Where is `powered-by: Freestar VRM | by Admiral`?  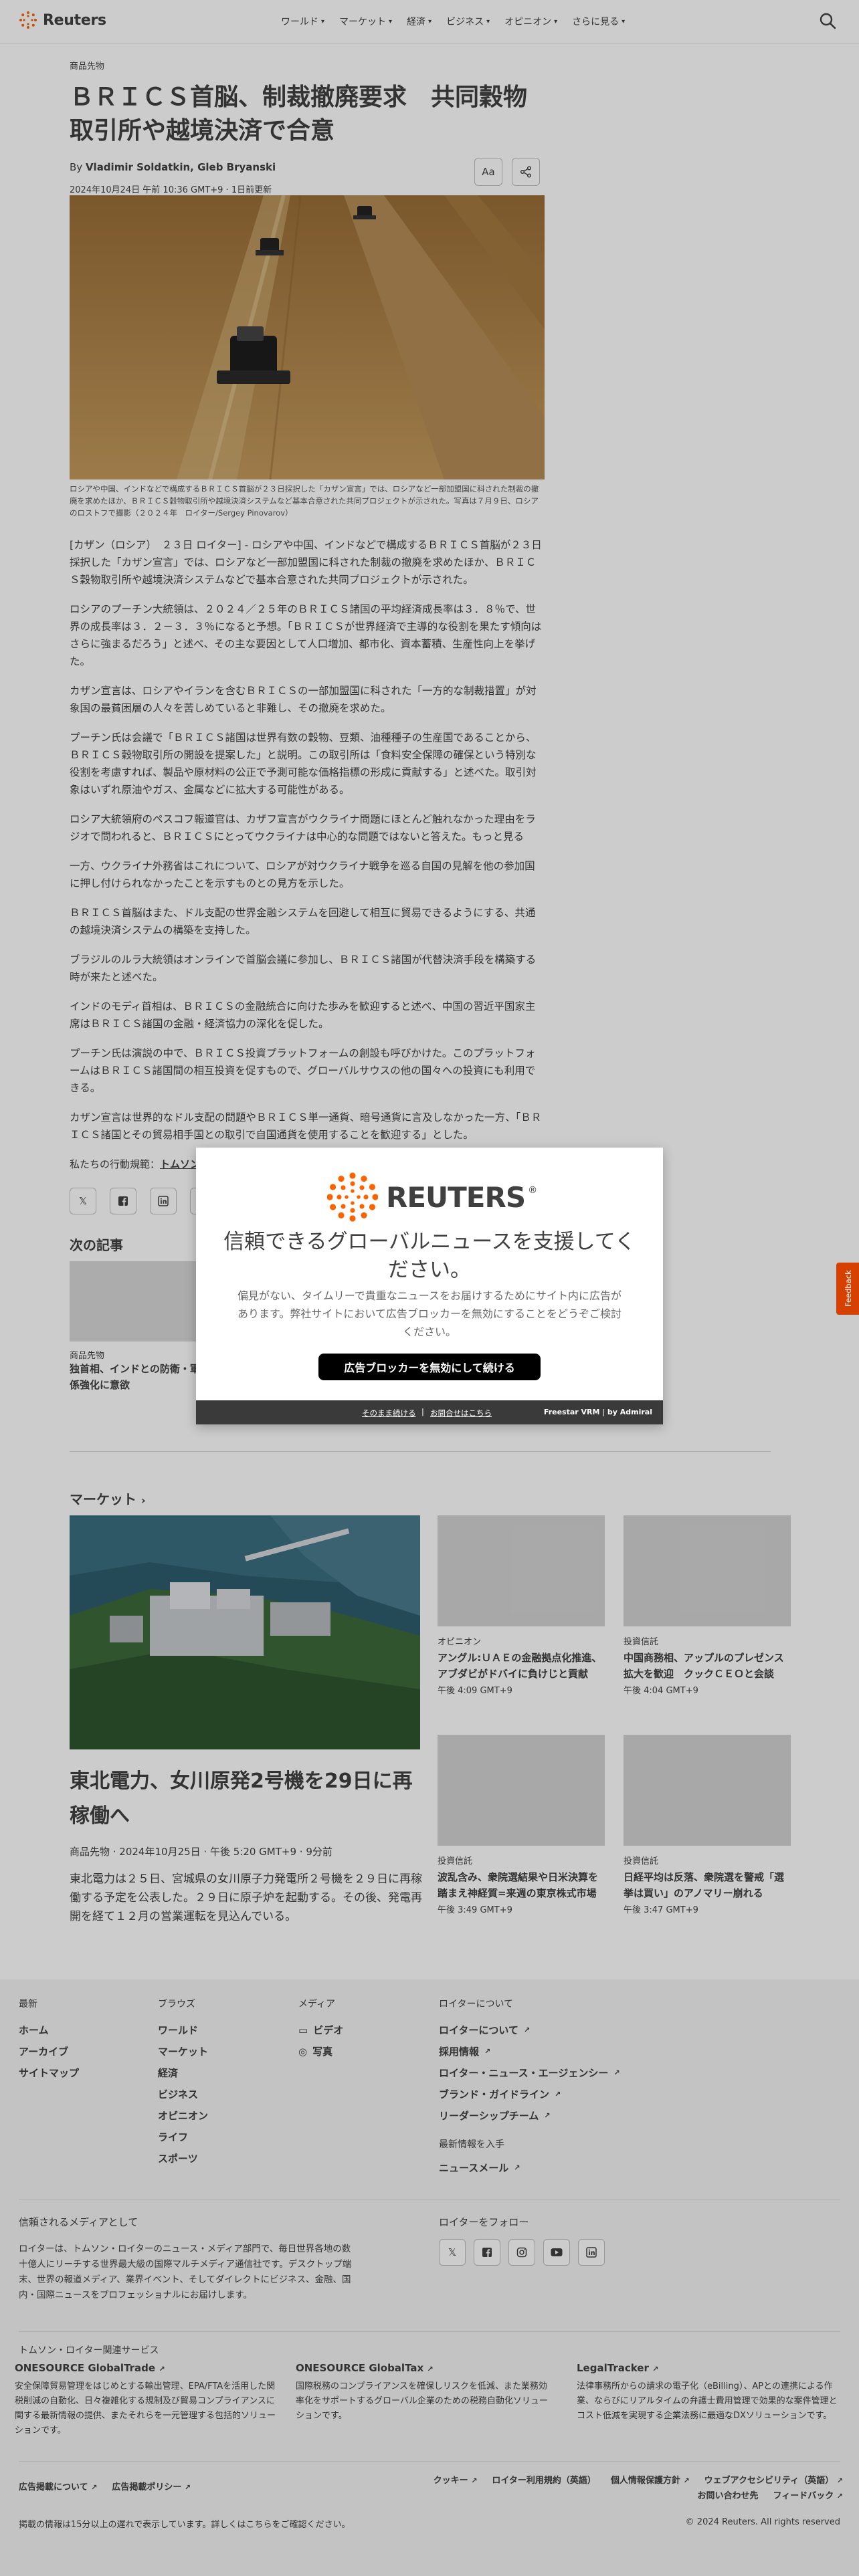
powered-by: Freestar VRM | by Admiral is located at coordinates (598, 1412).